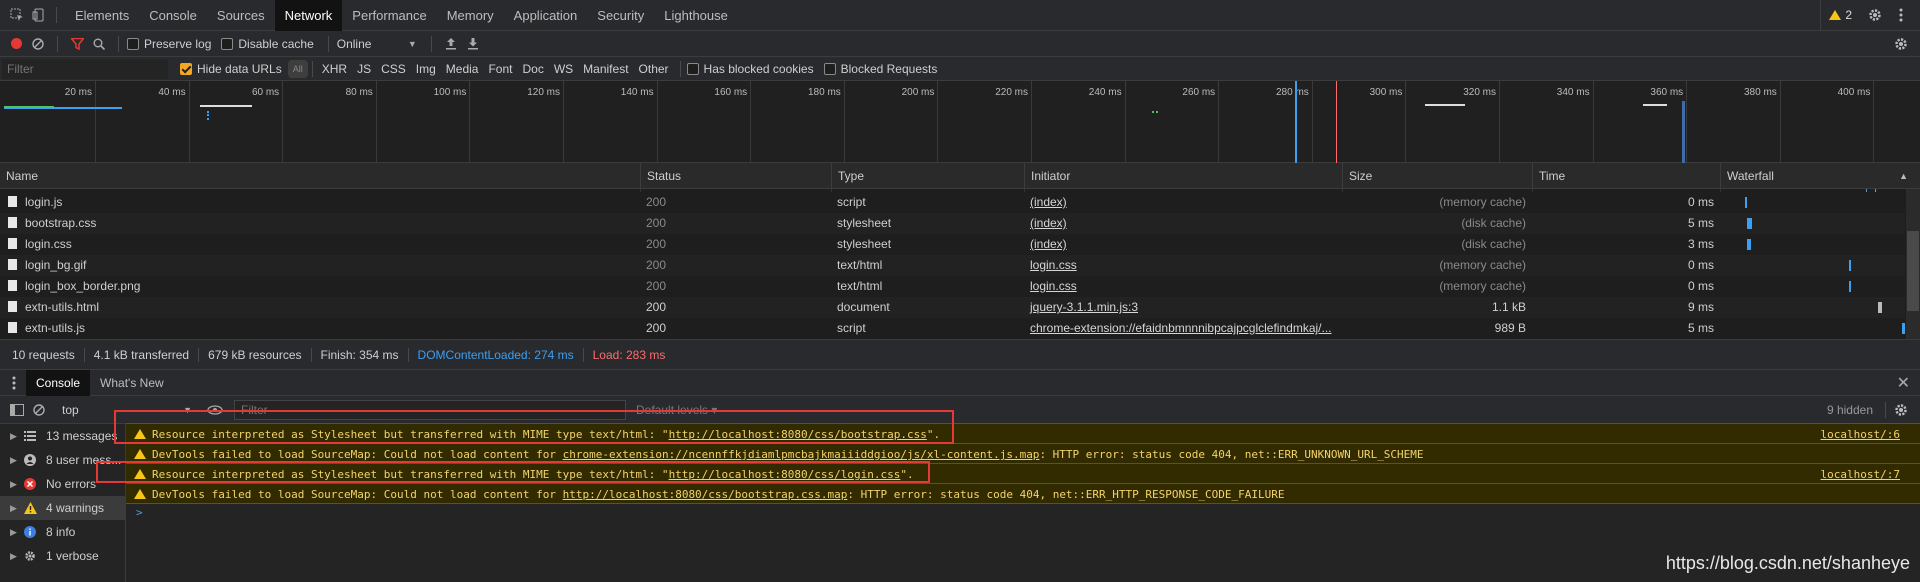 The image size is (1920, 582). I want to click on filter-type-xhr: XHR, so click(334, 69).